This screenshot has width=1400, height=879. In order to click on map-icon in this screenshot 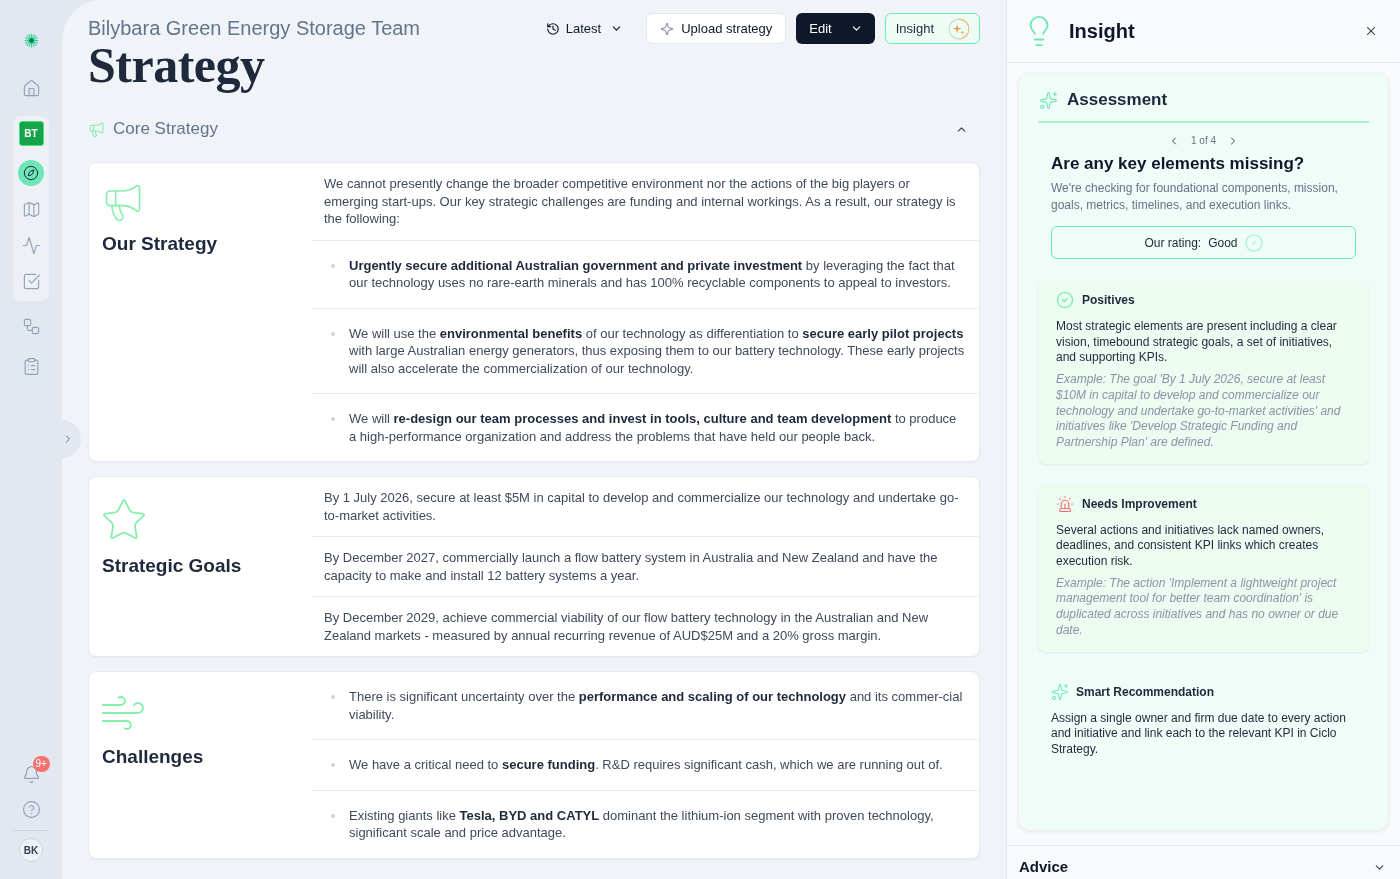, I will do `click(31, 209)`.